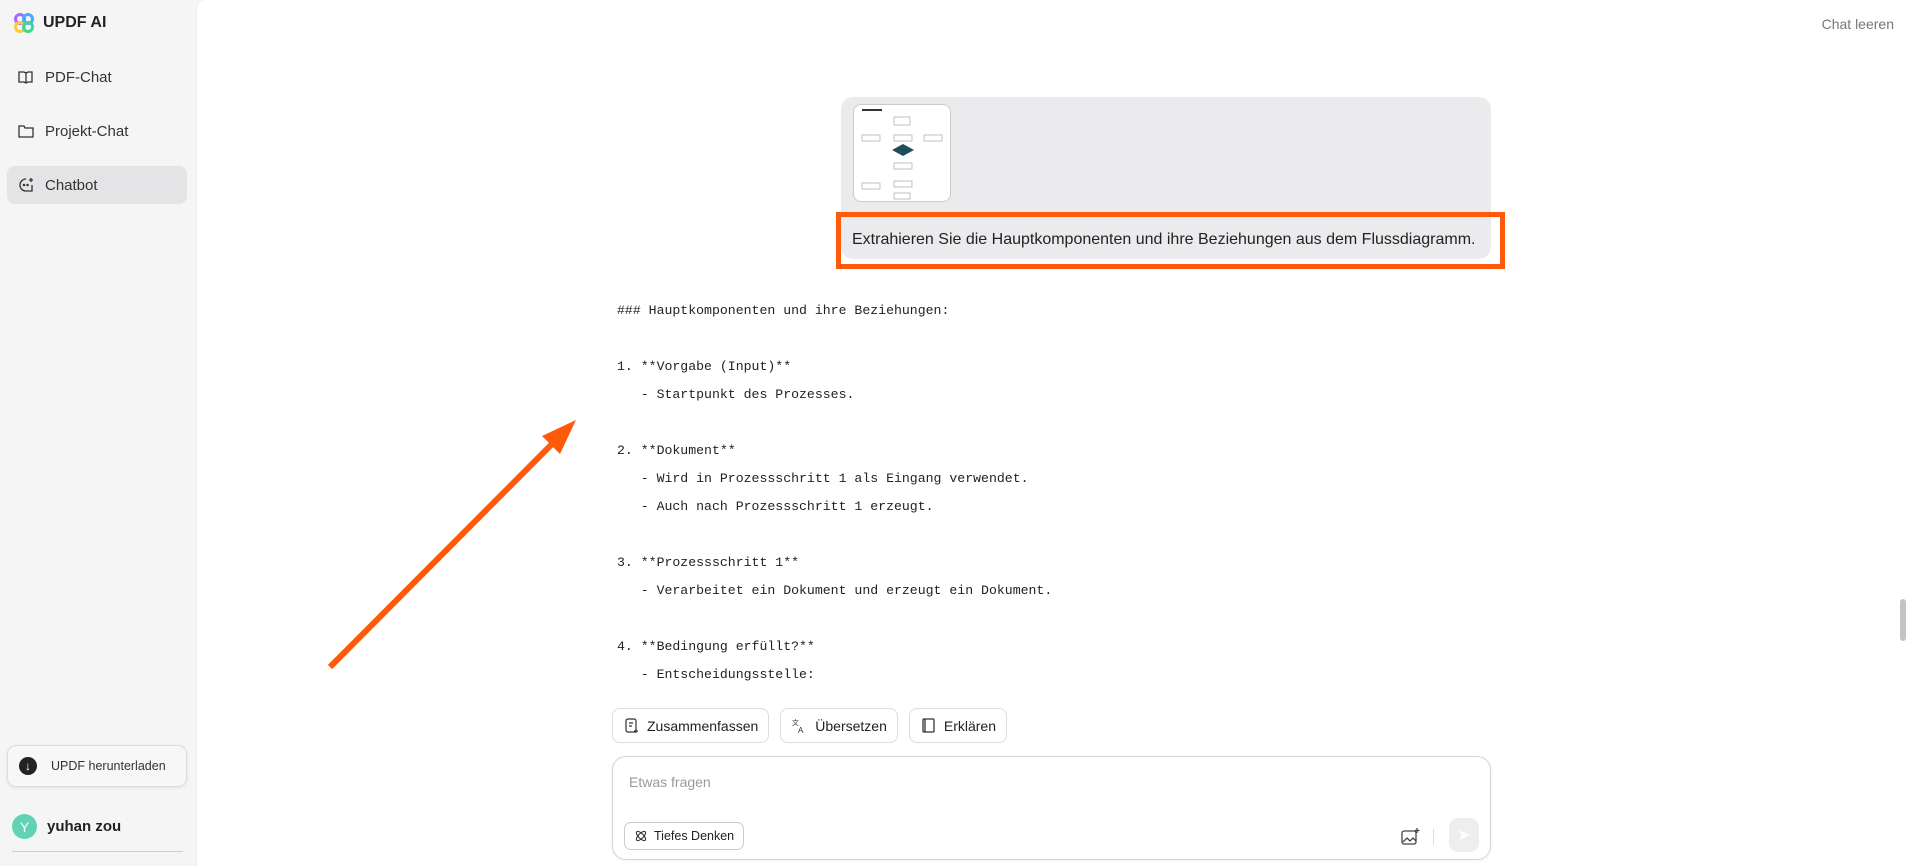 The width and height of the screenshot is (1916, 866). What do you see at coordinates (851, 725) in the screenshot?
I see `action-label: Übersetzen` at bounding box center [851, 725].